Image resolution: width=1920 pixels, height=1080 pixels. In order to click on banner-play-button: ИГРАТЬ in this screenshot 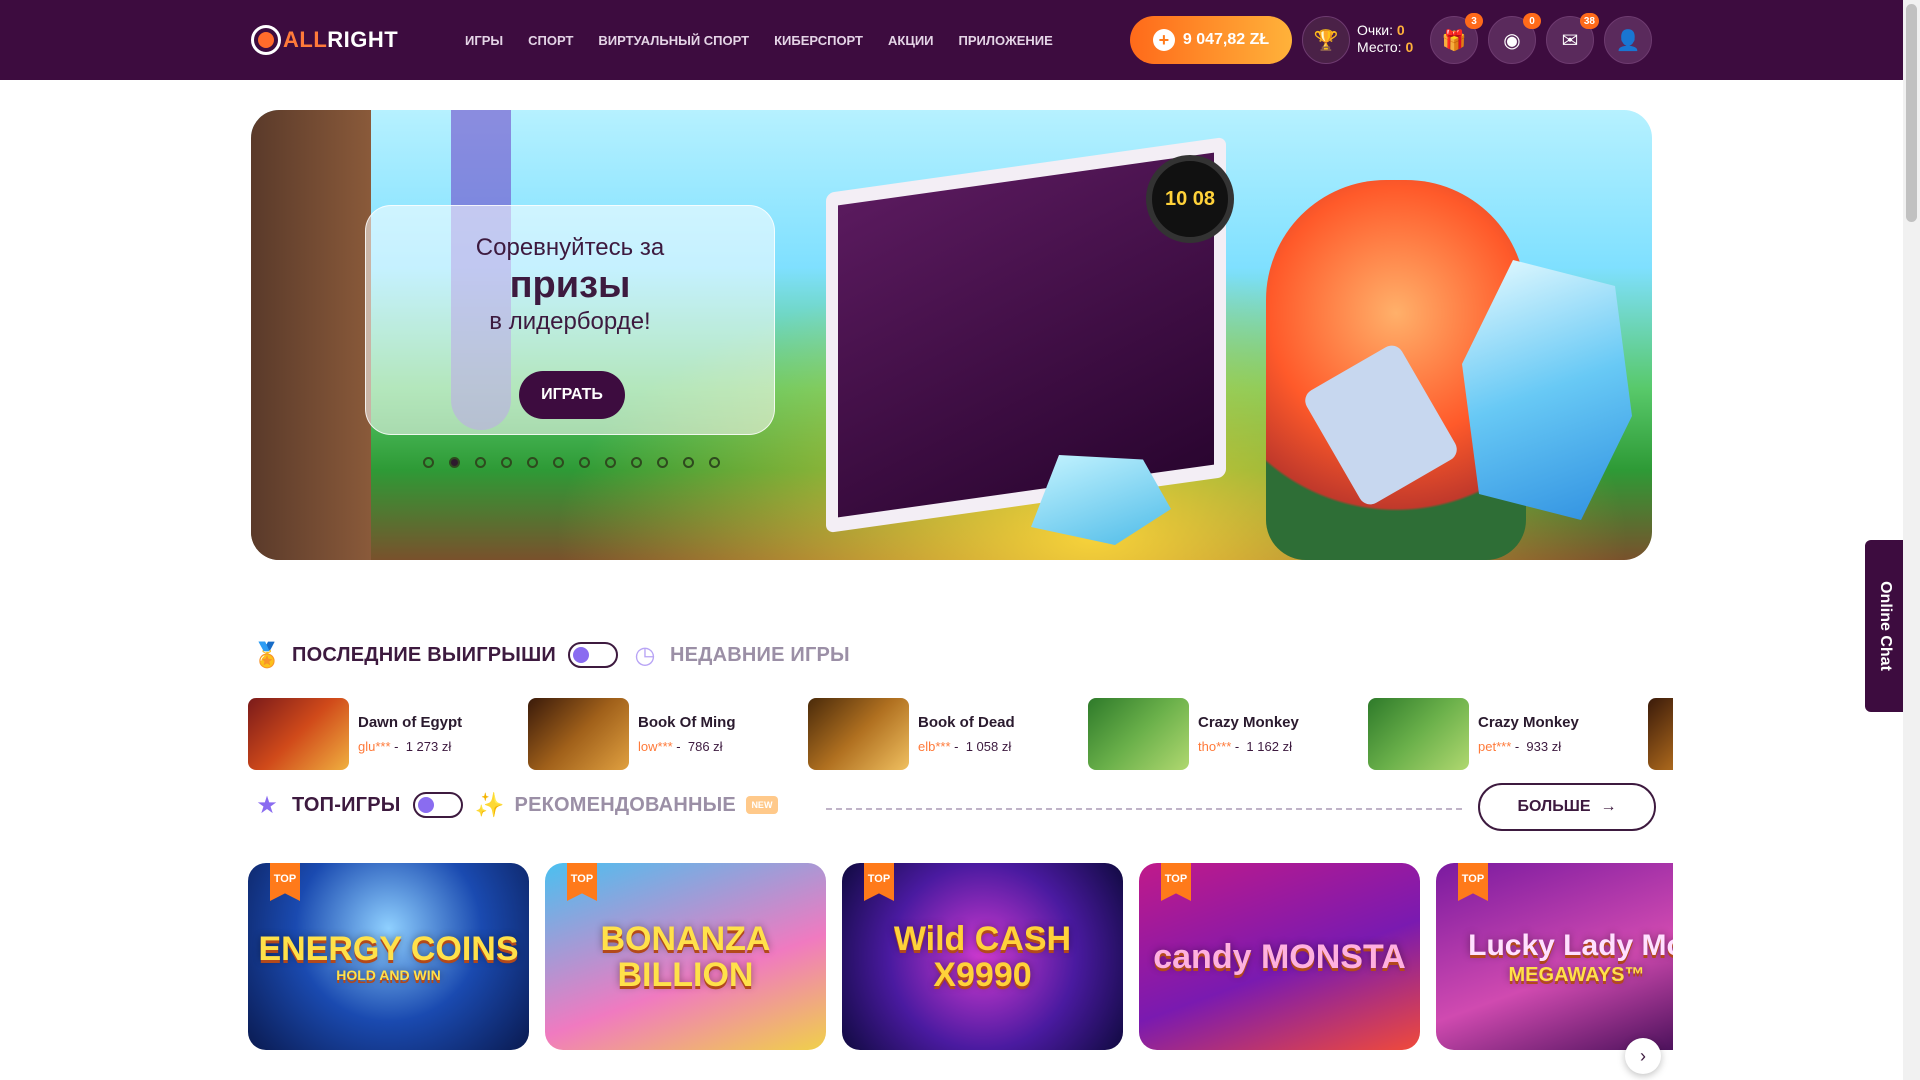, I will do `click(572, 395)`.